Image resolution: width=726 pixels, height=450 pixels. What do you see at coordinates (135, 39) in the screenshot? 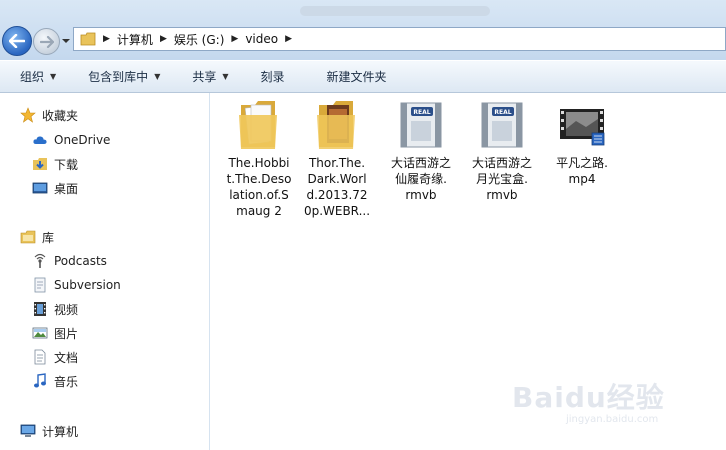
I see `breadcrumb-computer: 计算机` at bounding box center [135, 39].